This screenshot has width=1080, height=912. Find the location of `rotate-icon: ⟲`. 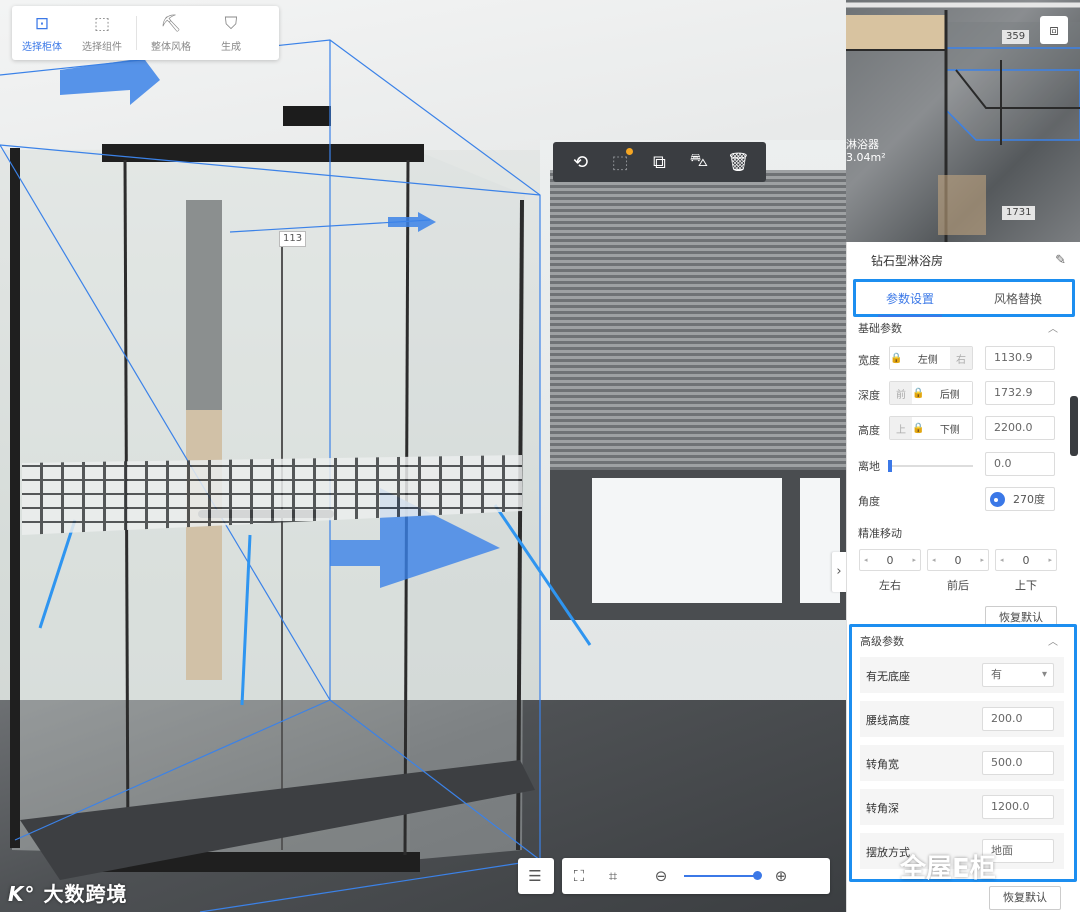

rotate-icon: ⟲ is located at coordinates (581, 162).